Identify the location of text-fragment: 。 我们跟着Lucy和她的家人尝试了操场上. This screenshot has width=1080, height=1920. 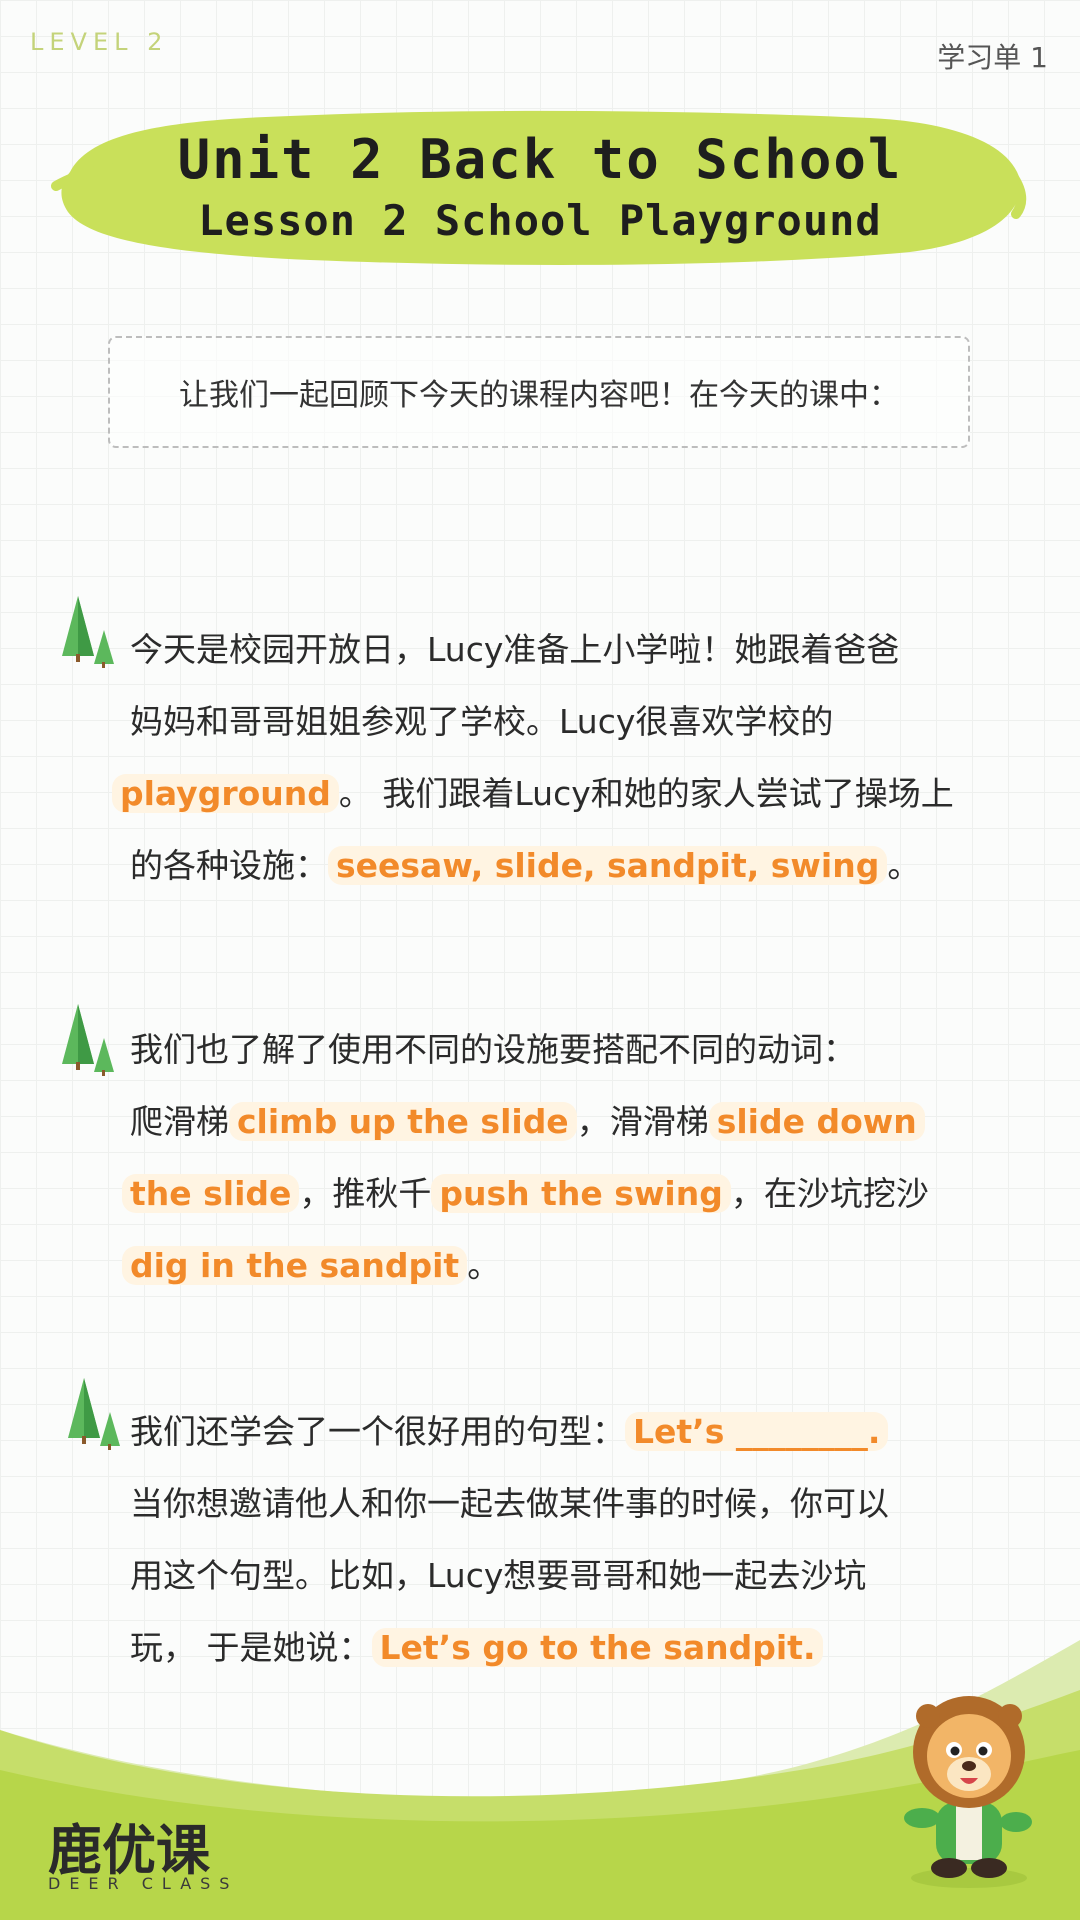
(646, 793).